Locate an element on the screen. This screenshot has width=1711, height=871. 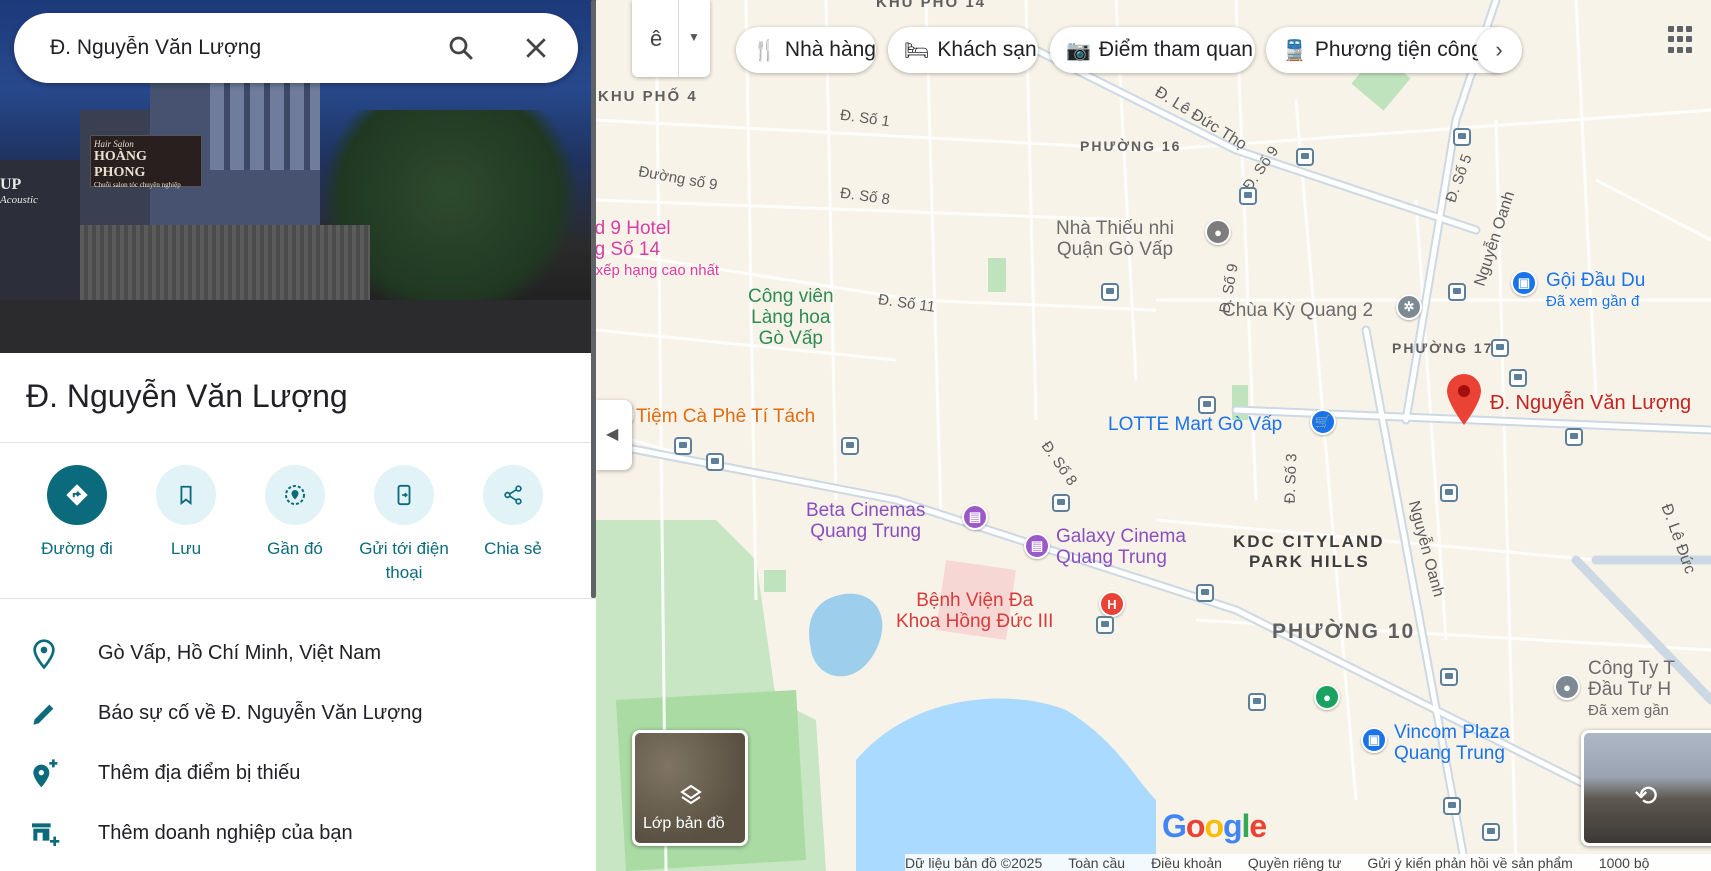
close-icon is located at coordinates (536, 48).